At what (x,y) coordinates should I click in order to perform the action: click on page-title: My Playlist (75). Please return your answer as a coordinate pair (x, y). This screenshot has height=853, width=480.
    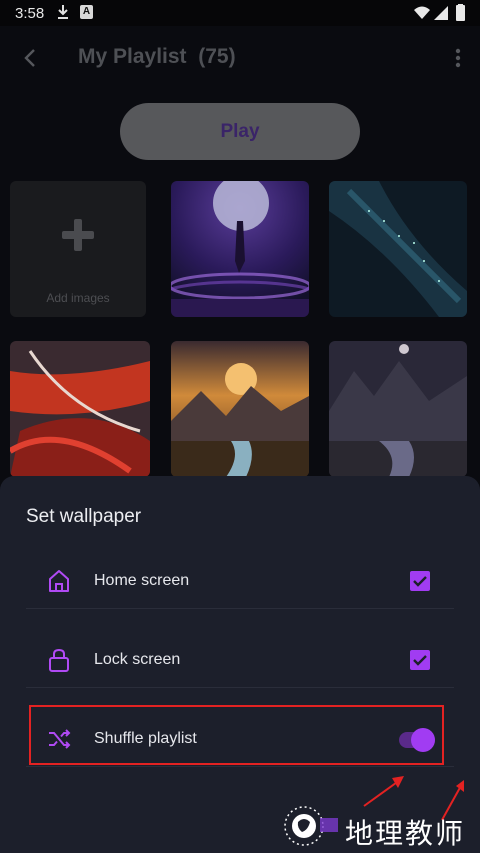
    Looking at the image, I should click on (157, 57).